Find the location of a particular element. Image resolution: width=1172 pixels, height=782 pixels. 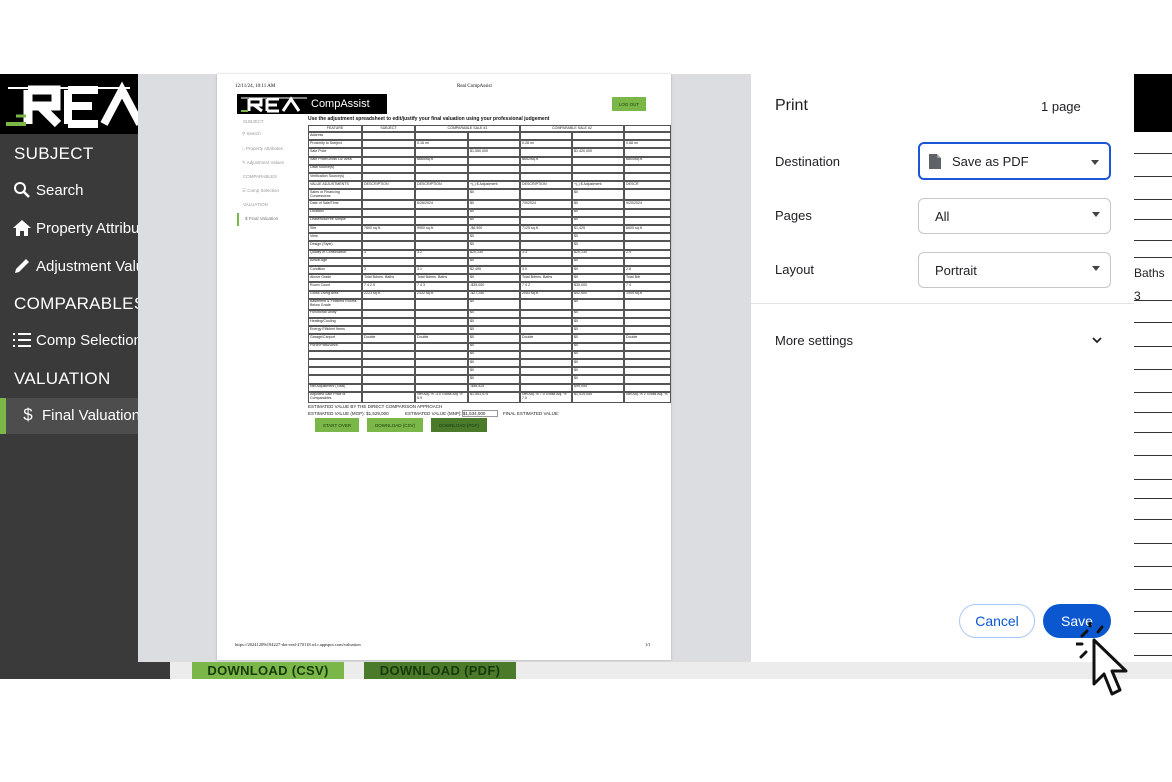

table-cell: 2.9 is located at coordinates (647, 253).